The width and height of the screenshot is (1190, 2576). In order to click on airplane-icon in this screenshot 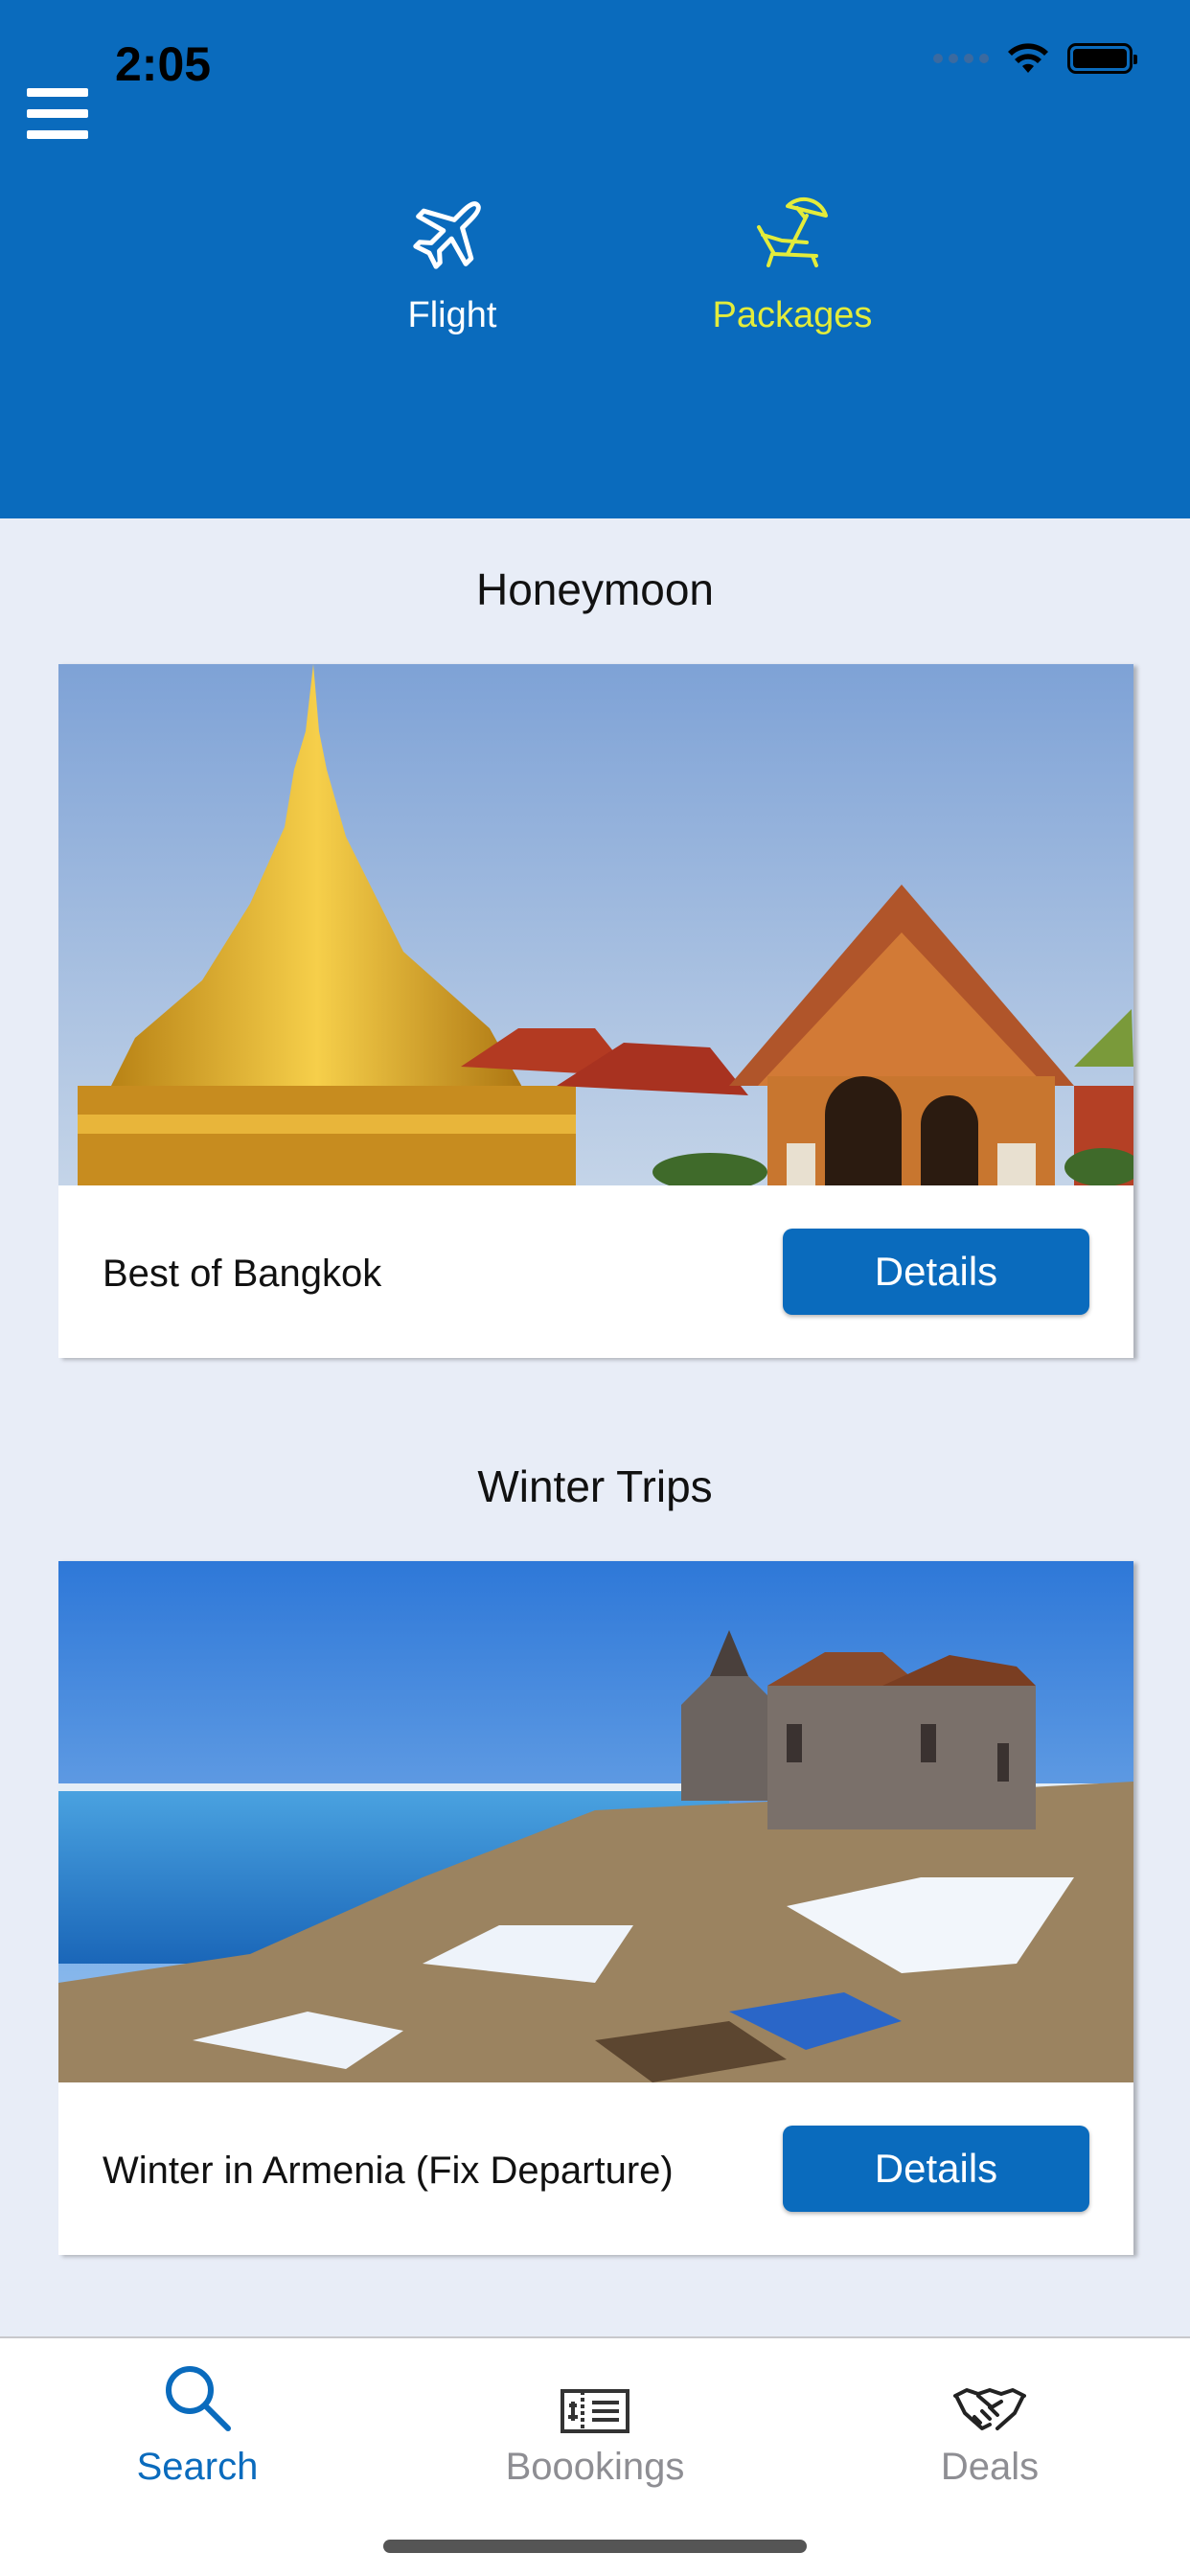, I will do `click(452, 230)`.